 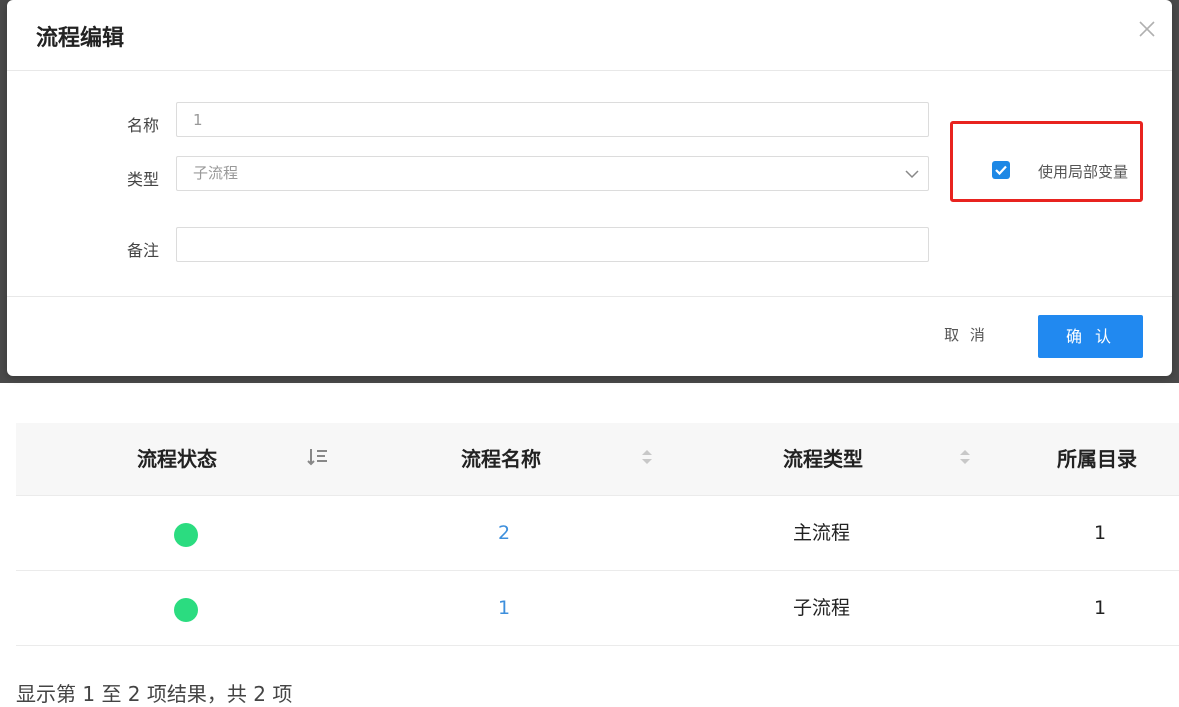 I want to click on pagination-info: 显示第 1 至 2 项结果，共 2 项, so click(x=154, y=694).